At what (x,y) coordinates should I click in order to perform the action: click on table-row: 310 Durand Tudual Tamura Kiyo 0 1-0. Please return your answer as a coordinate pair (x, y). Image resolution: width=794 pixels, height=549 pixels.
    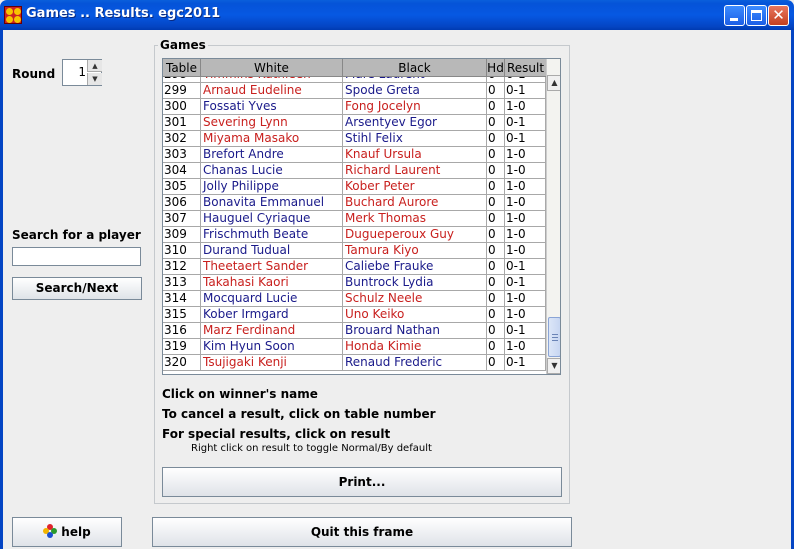
    Looking at the image, I should click on (354, 251).